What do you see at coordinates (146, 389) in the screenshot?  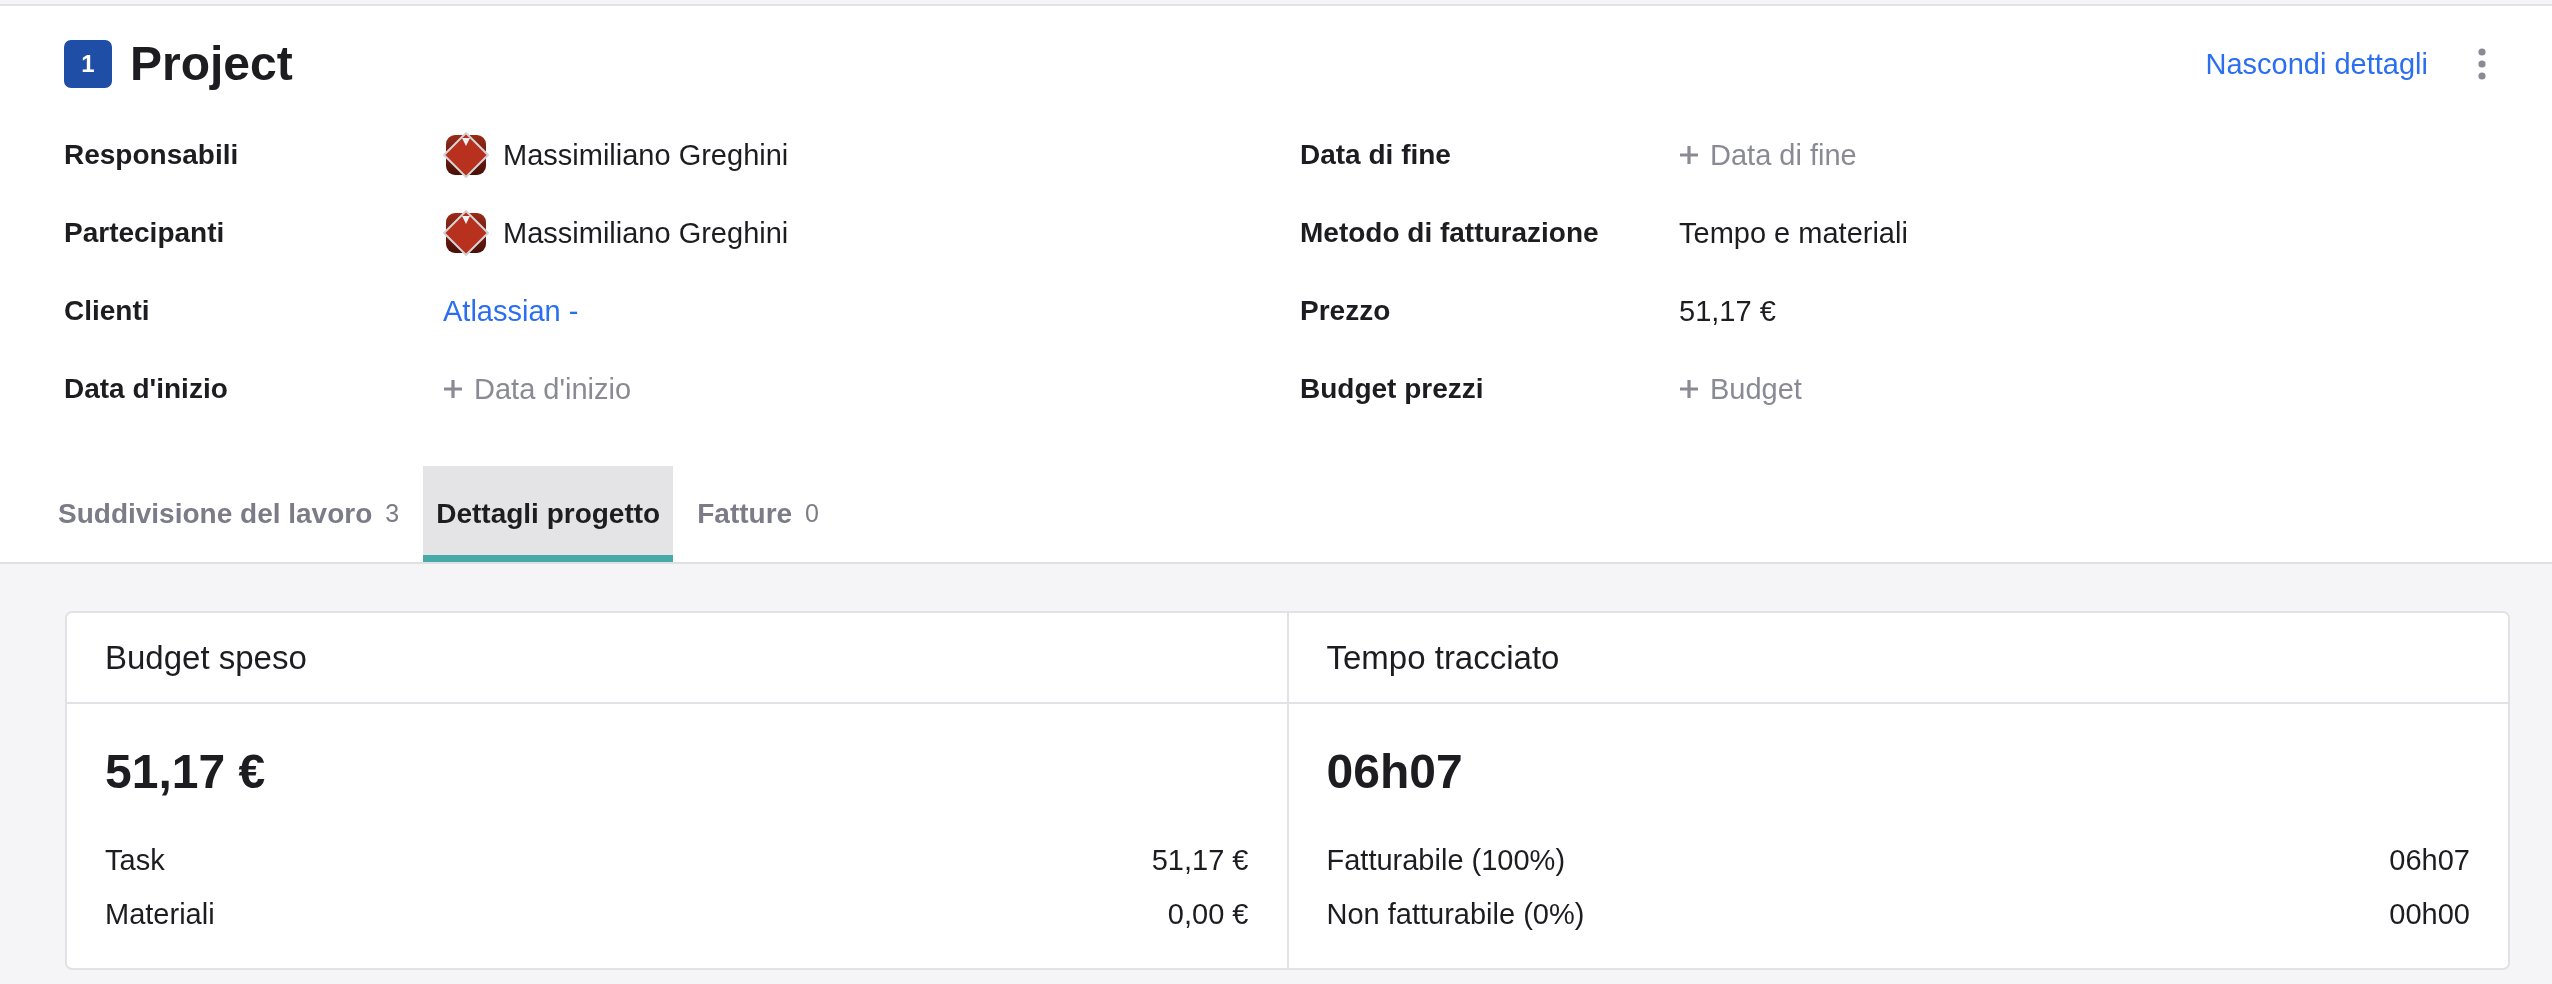 I see `field-label: Data d'inizio` at bounding box center [146, 389].